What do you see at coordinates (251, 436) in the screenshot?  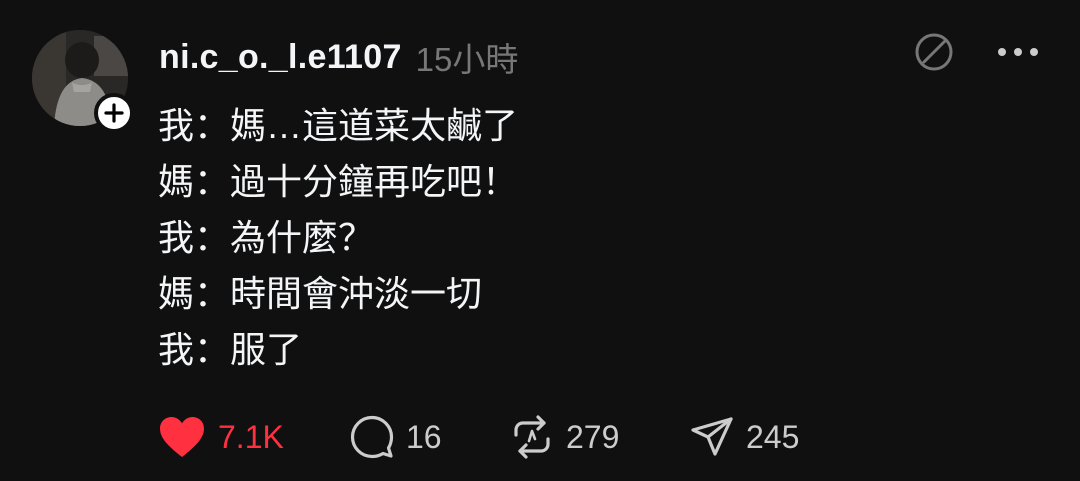 I see `like-count: 7.1K` at bounding box center [251, 436].